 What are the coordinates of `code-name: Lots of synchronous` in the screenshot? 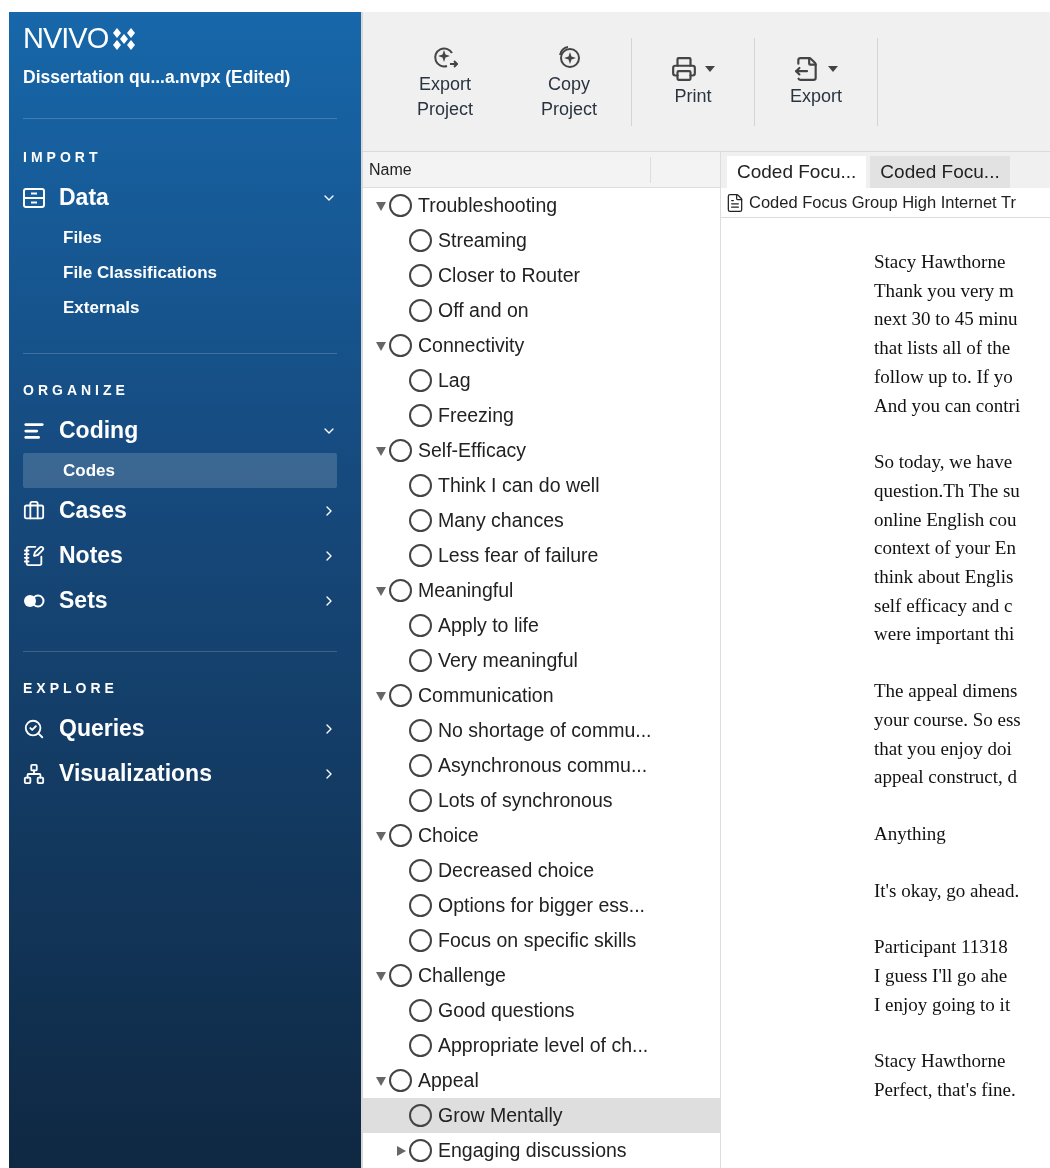 It's located at (525, 800).